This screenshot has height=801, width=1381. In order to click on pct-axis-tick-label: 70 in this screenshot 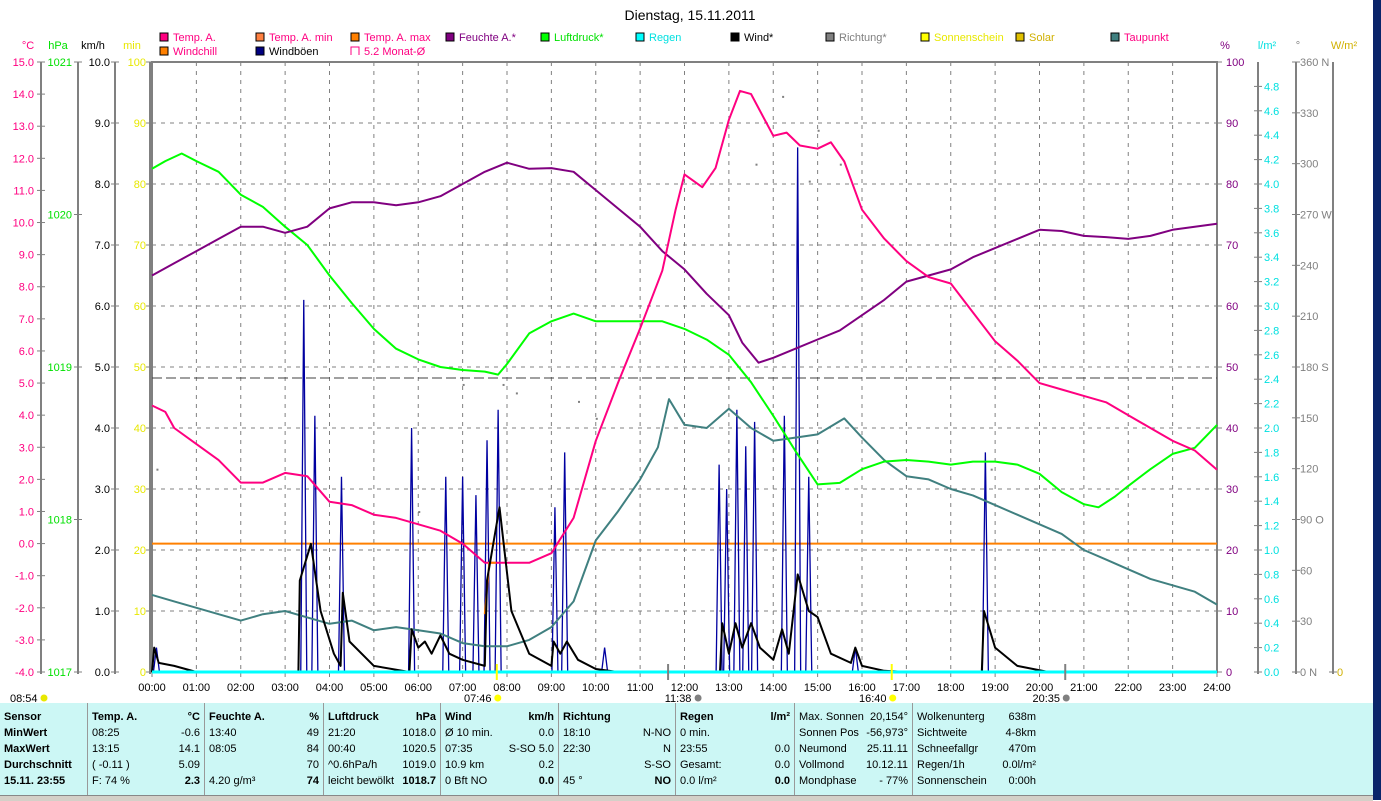, I will do `click(1232, 246)`.